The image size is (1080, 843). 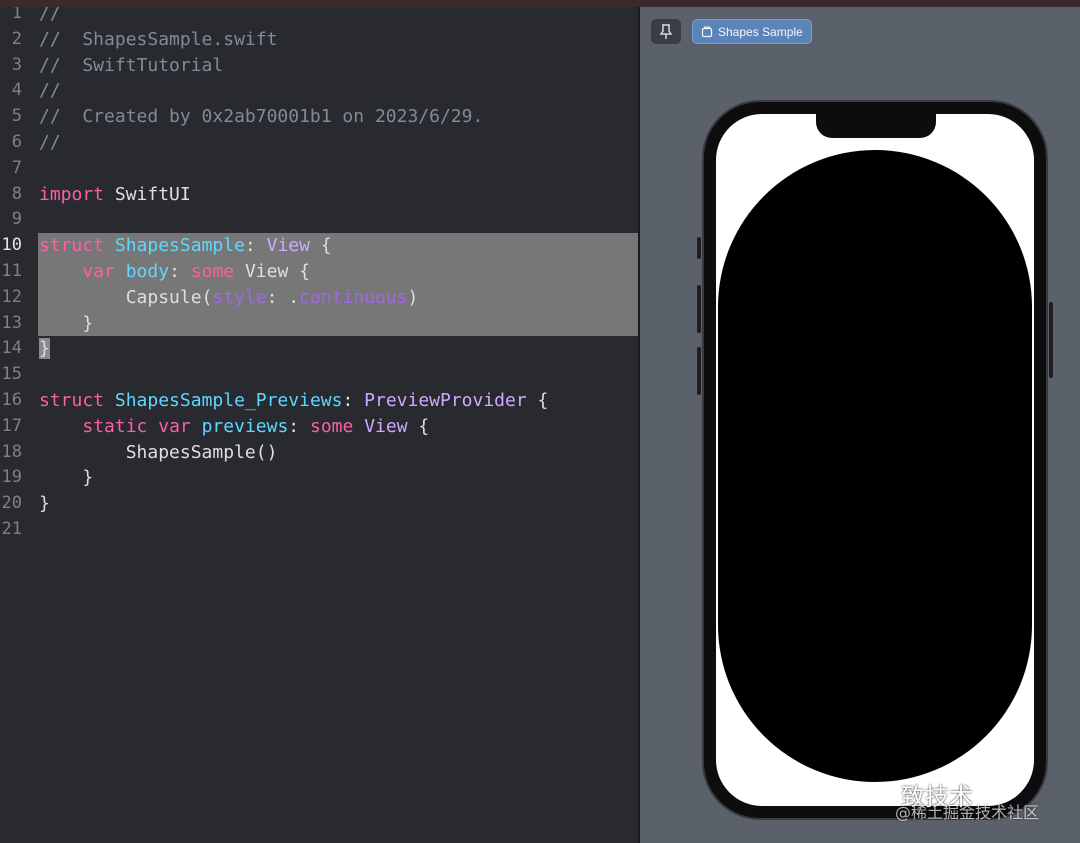 What do you see at coordinates (272, 271) in the screenshot?
I see `code-token: View {` at bounding box center [272, 271].